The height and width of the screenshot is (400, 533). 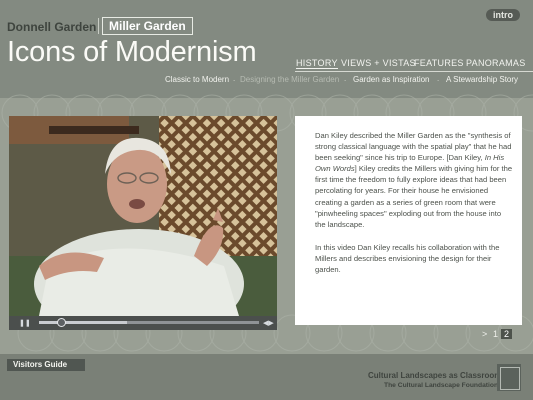 I want to click on scrubber-handle, so click(x=61, y=322).